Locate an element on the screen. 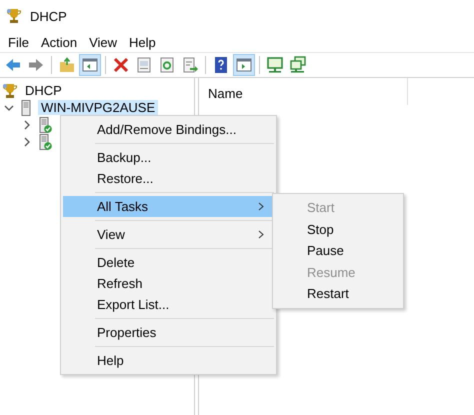 This screenshot has width=474, height=415. menu-item: File is located at coordinates (18, 42).